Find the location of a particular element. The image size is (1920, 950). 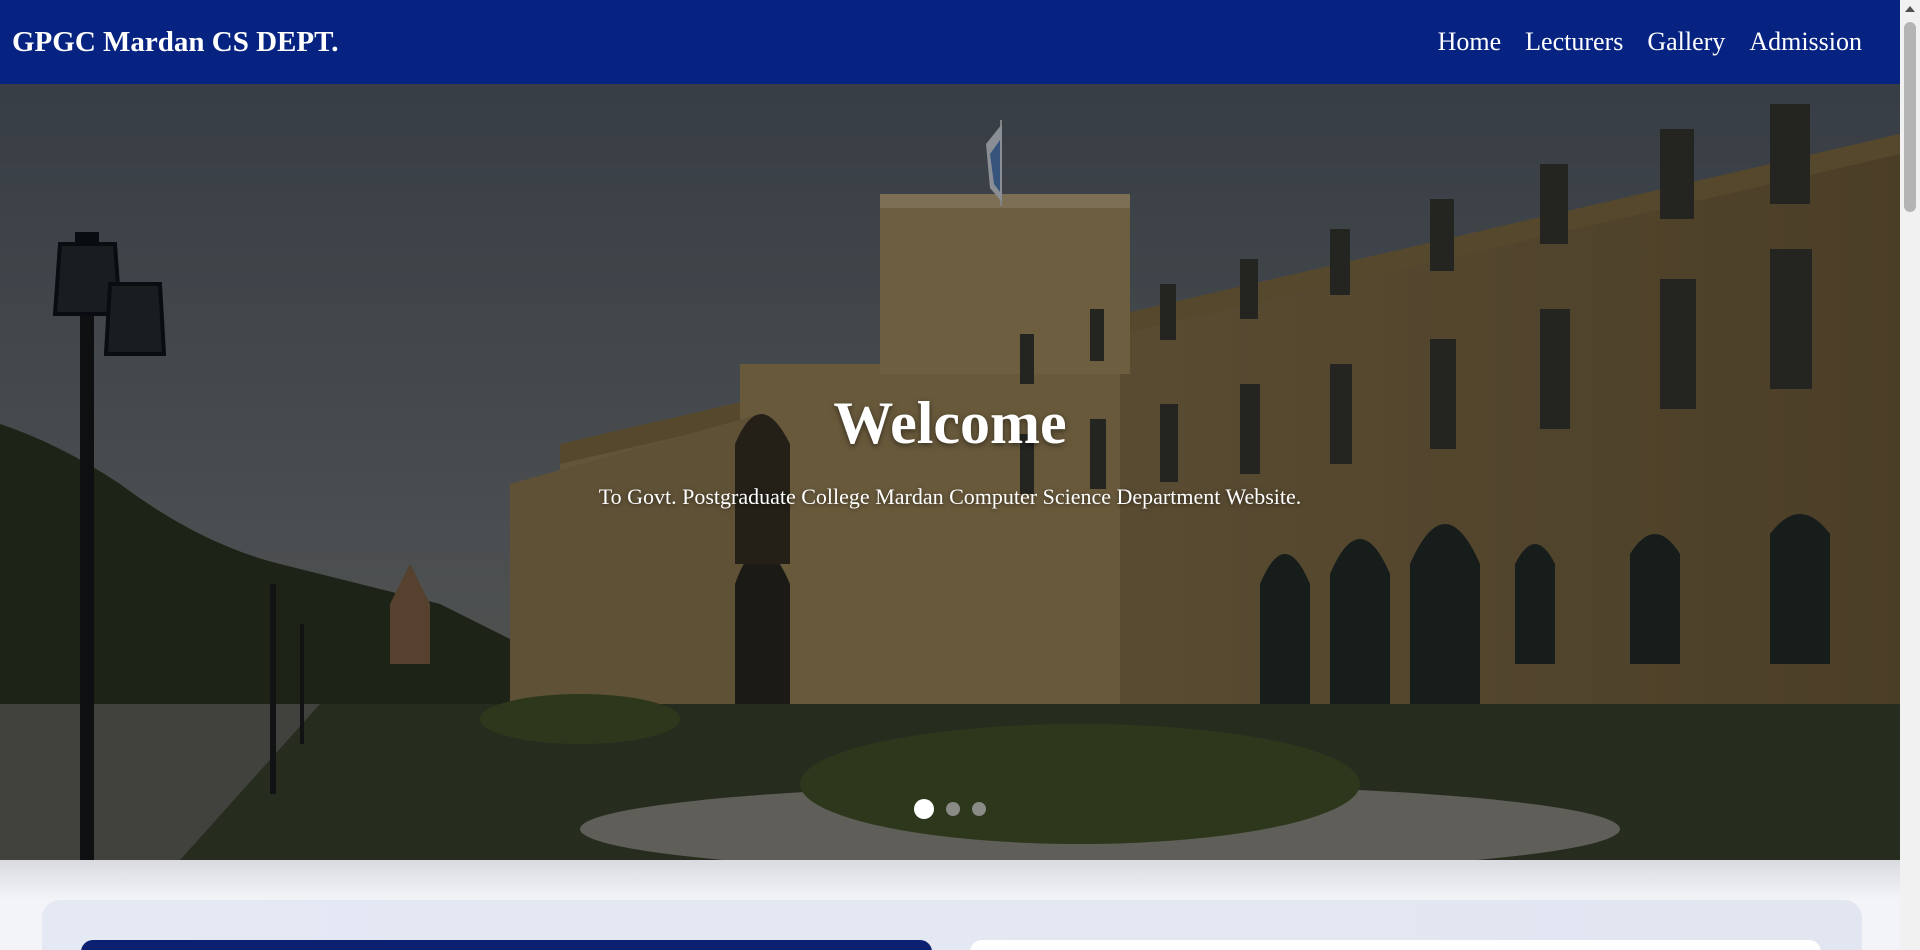

nav-home: Home is located at coordinates (1470, 42).